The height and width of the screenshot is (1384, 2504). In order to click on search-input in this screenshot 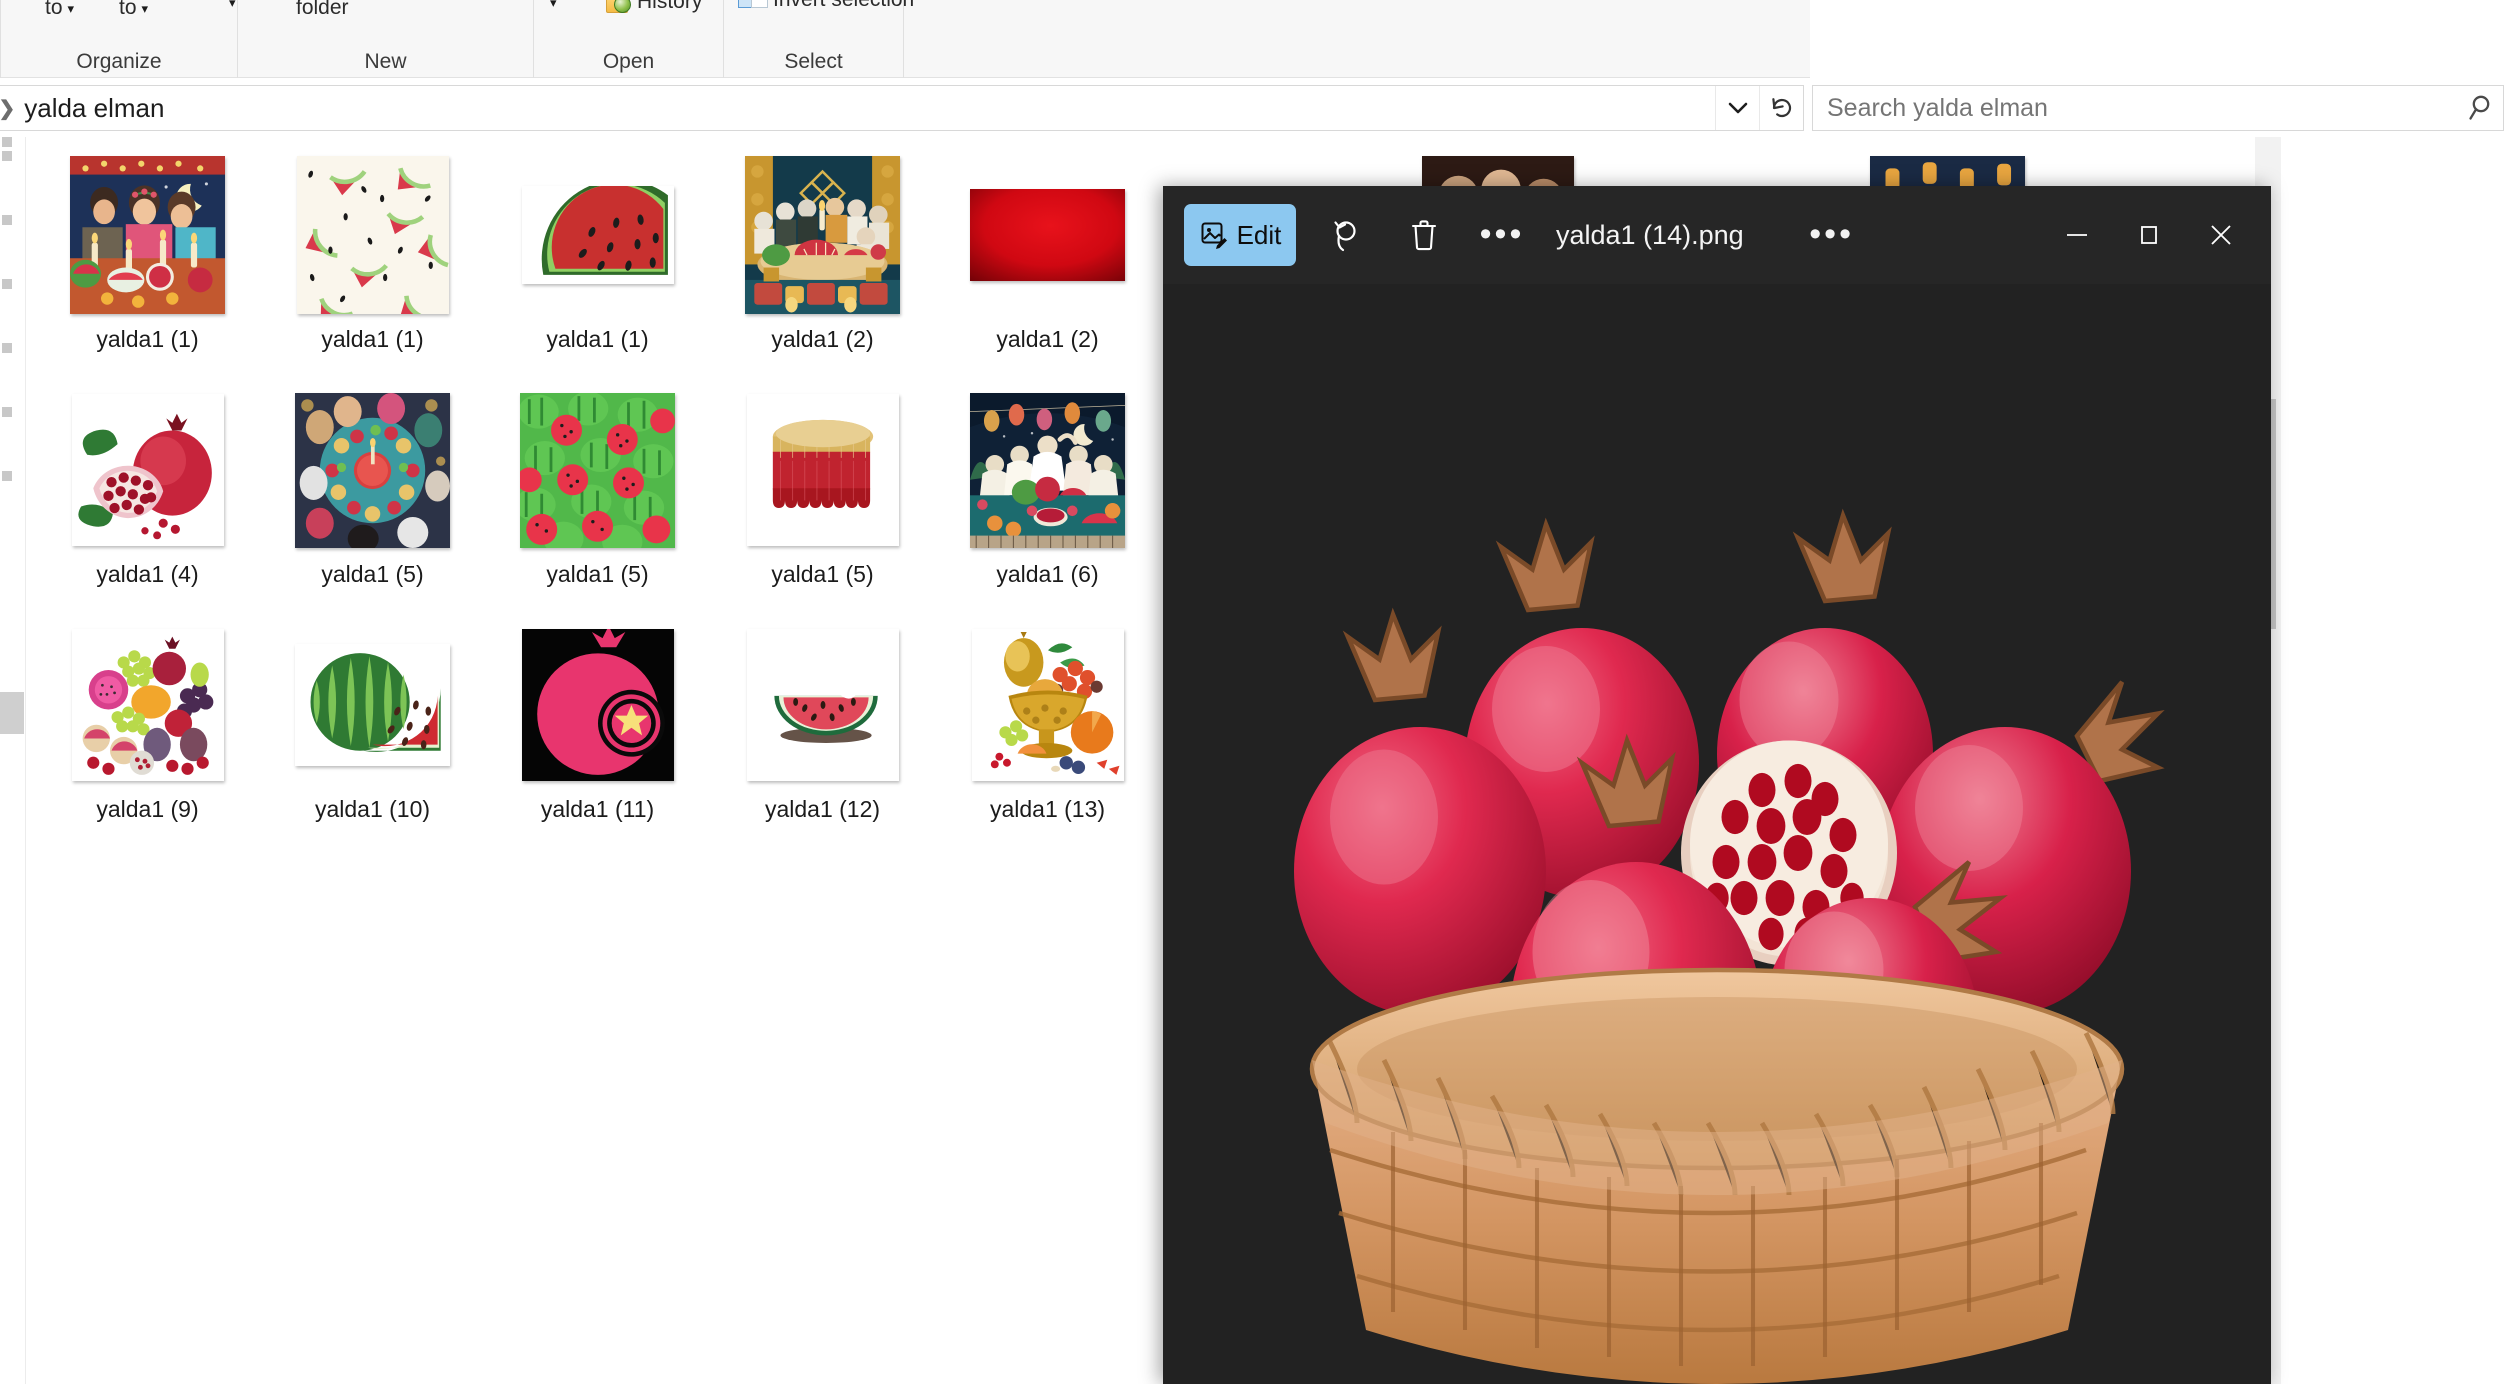, I will do `click(2135, 108)`.